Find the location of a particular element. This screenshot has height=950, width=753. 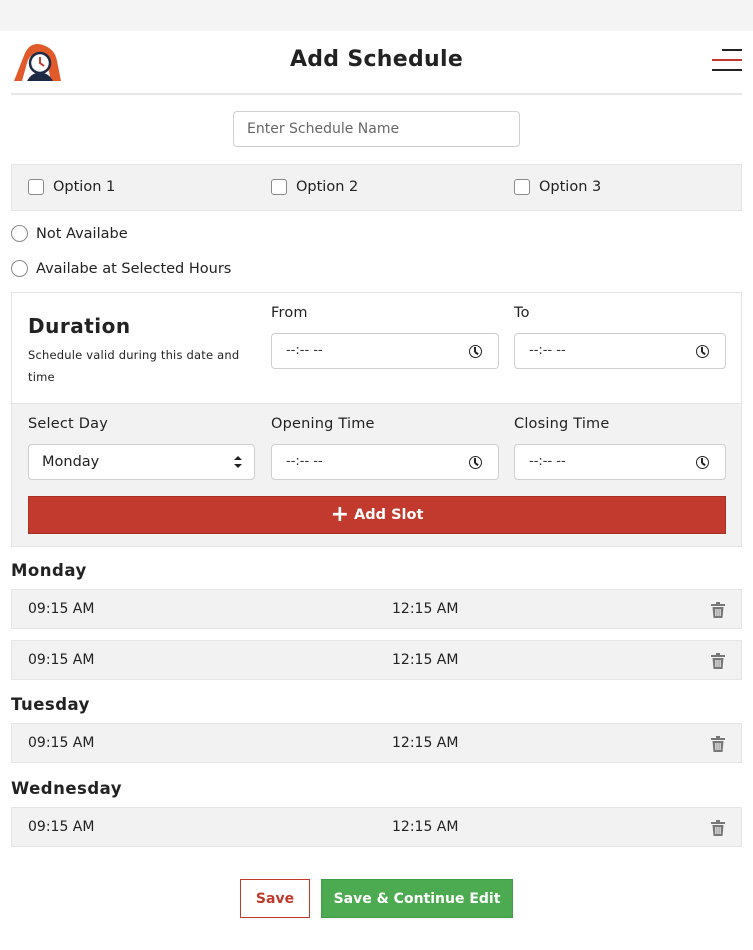

from-time-value: --:-- -- is located at coordinates (304, 350).